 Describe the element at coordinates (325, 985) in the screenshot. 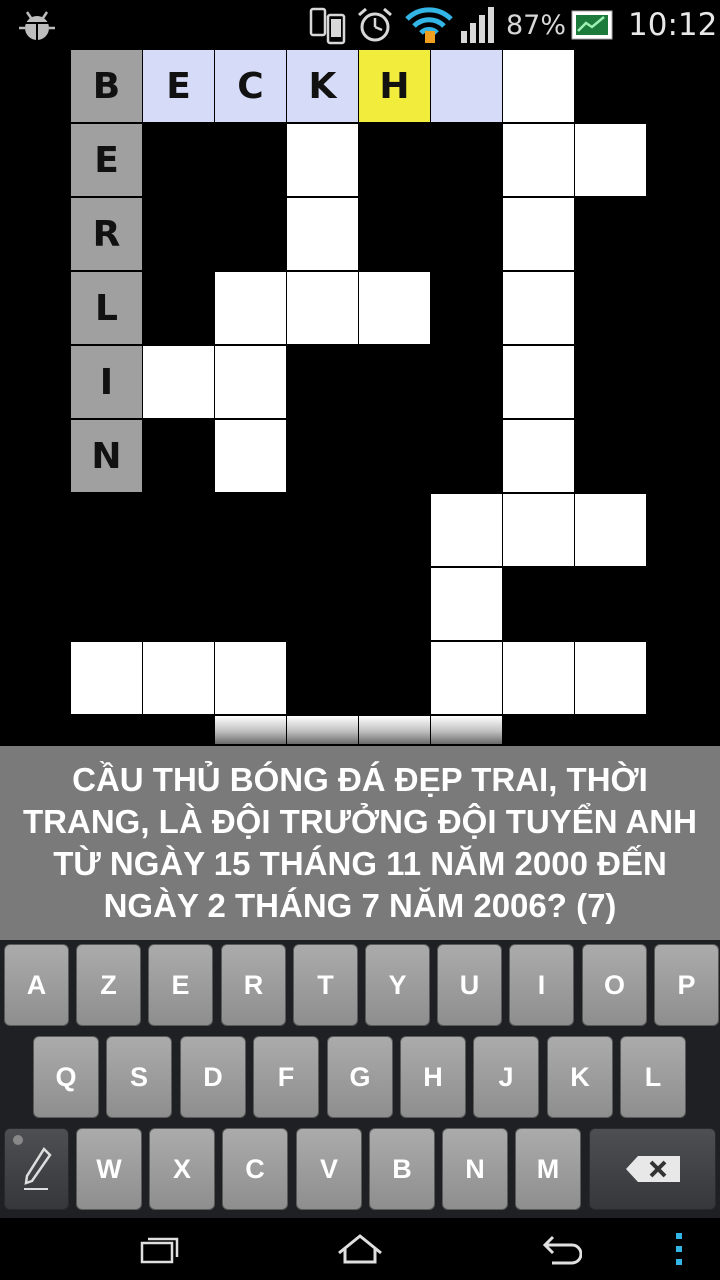

I see `key-t: T` at that location.